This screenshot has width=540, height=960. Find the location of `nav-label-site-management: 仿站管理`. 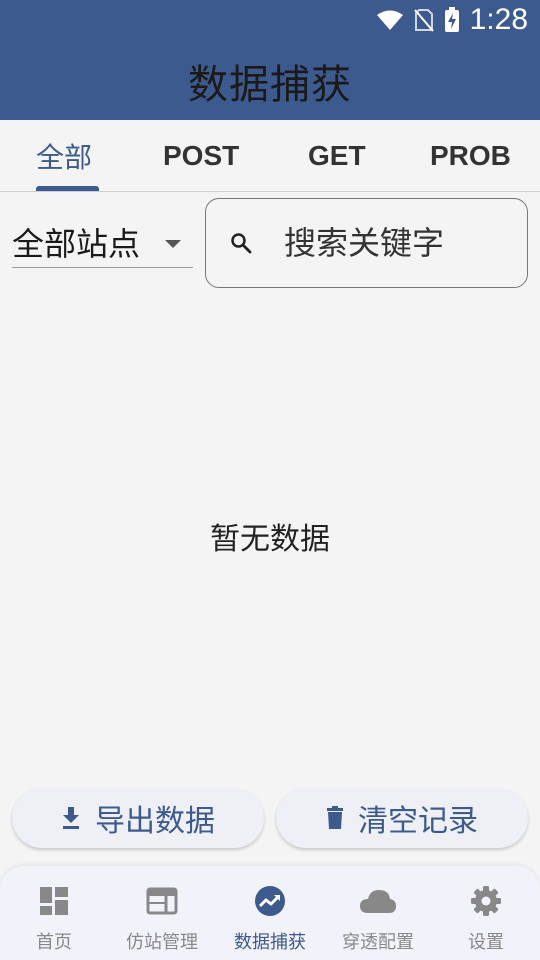

nav-label-site-management: 仿站管理 is located at coordinates (162, 942).